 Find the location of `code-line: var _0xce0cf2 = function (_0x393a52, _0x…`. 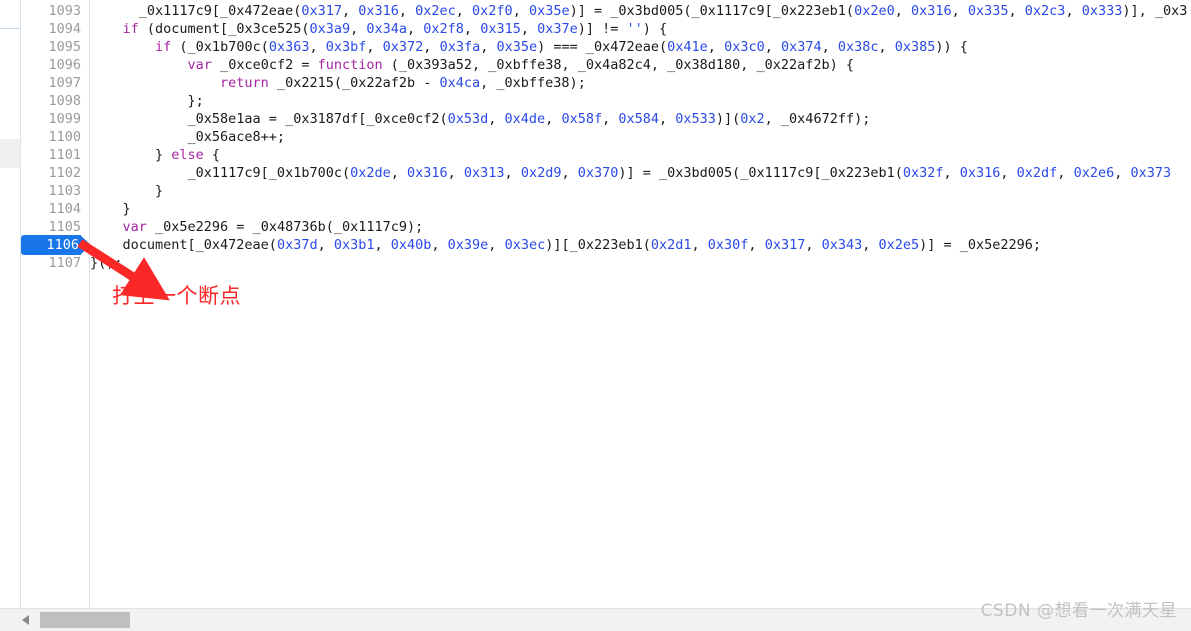

code-line: var _0xce0cf2 = function (_0x393a52, _0x… is located at coordinates (472, 65).